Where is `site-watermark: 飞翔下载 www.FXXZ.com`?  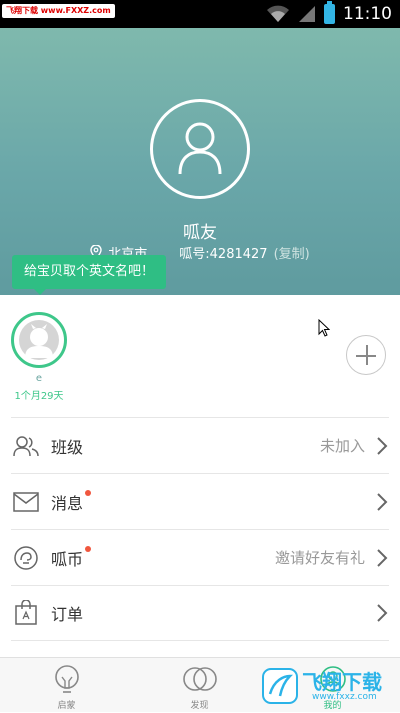
site-watermark: 飞翔下载 www.FXXZ.com is located at coordinates (58, 11).